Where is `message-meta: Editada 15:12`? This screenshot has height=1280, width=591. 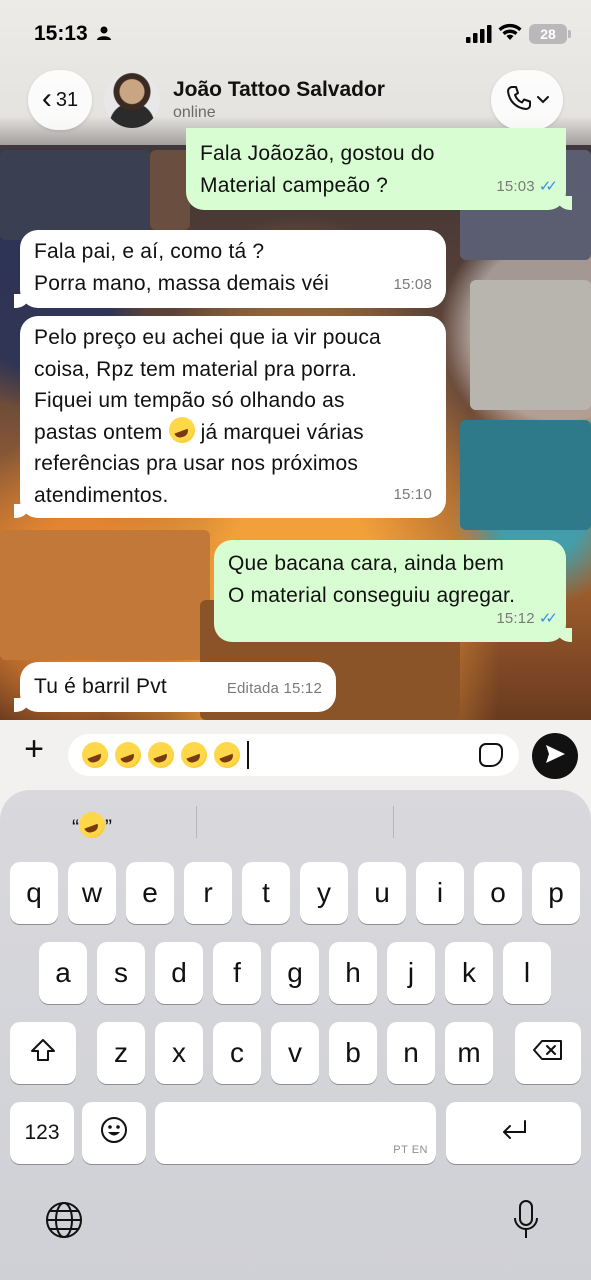 message-meta: Editada 15:12 is located at coordinates (274, 689).